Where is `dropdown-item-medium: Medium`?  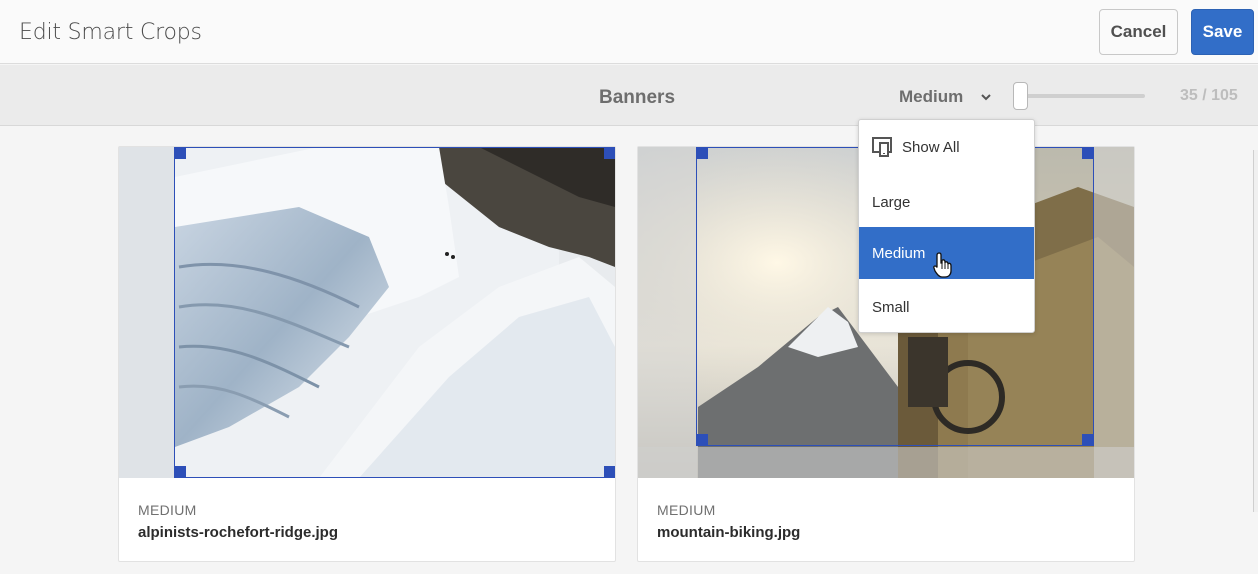 dropdown-item-medium: Medium is located at coordinates (946, 253).